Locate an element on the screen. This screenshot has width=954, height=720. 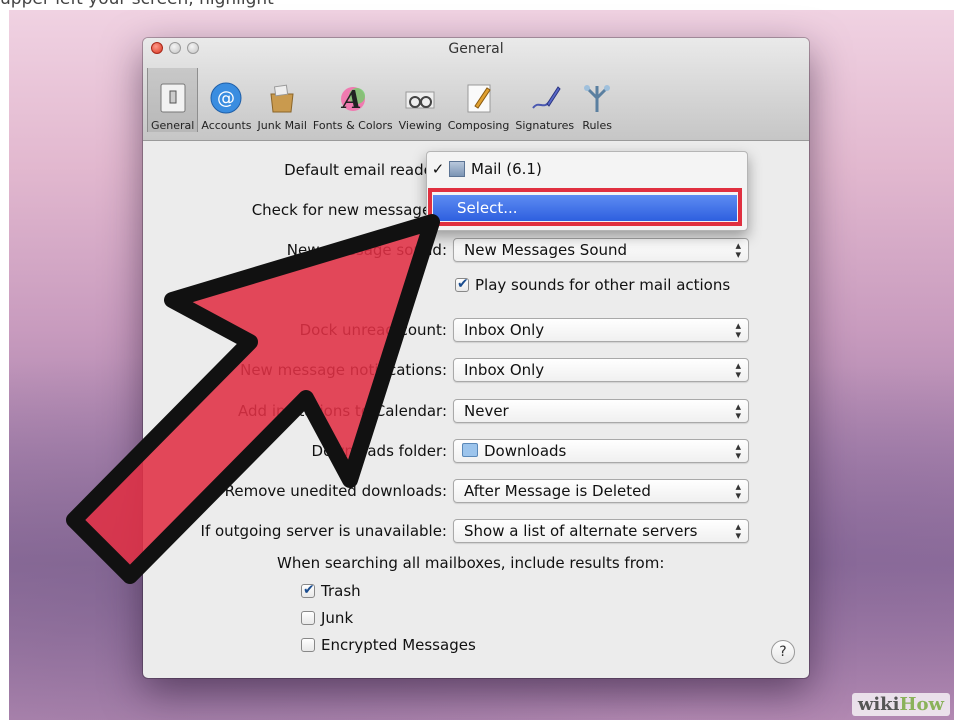
tab-junk-mail: Junk Mail is located at coordinates (282, 104).